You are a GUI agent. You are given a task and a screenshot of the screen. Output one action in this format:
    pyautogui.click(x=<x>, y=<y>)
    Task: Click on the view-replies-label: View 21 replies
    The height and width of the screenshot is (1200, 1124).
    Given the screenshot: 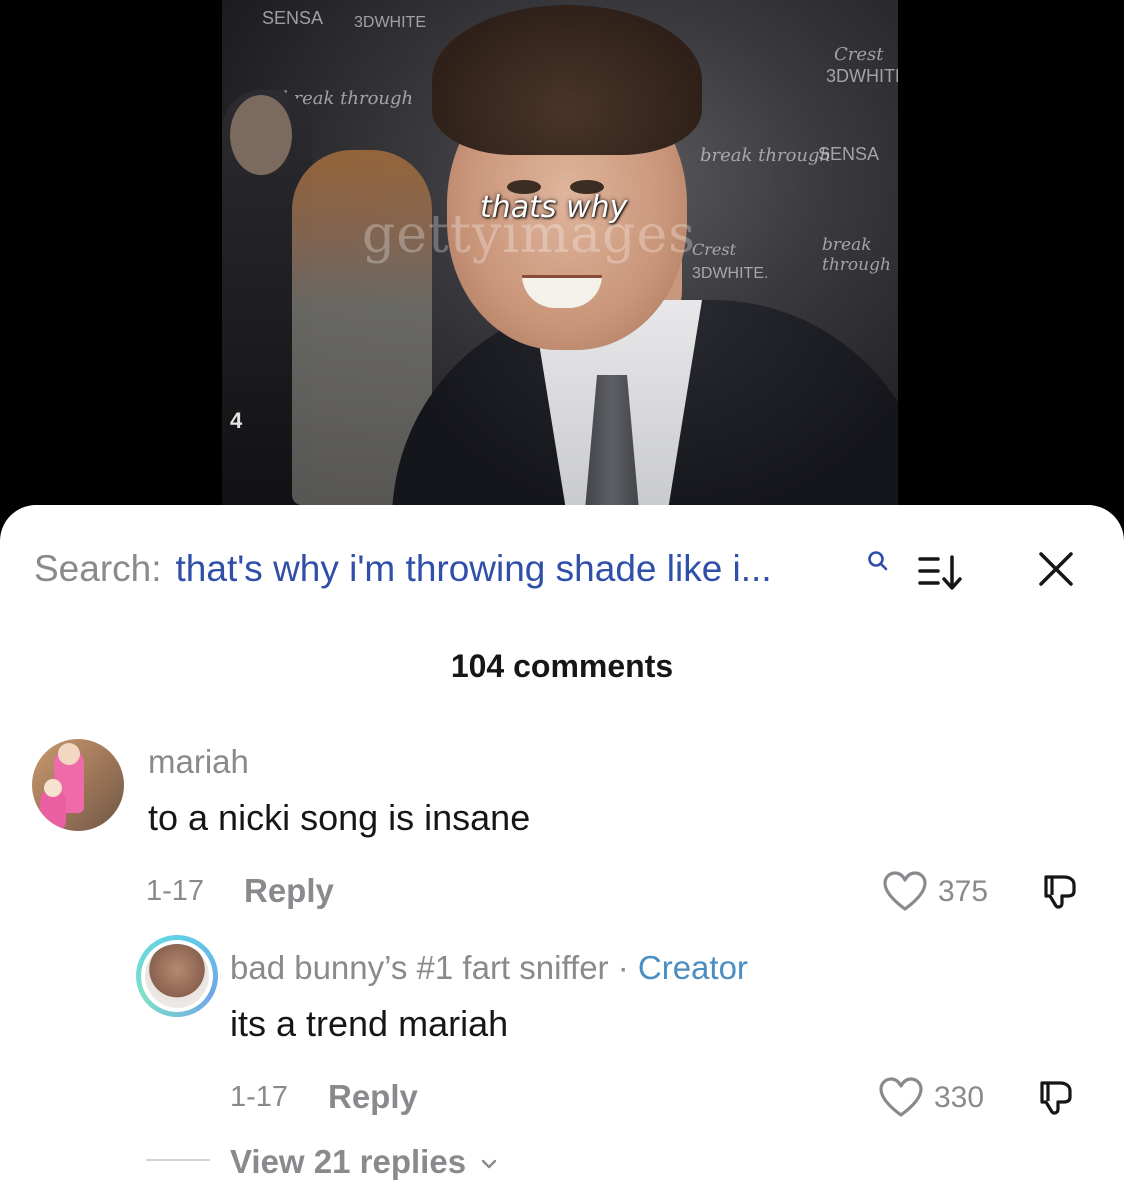 What is the action you would take?
    pyautogui.click(x=348, y=1161)
    